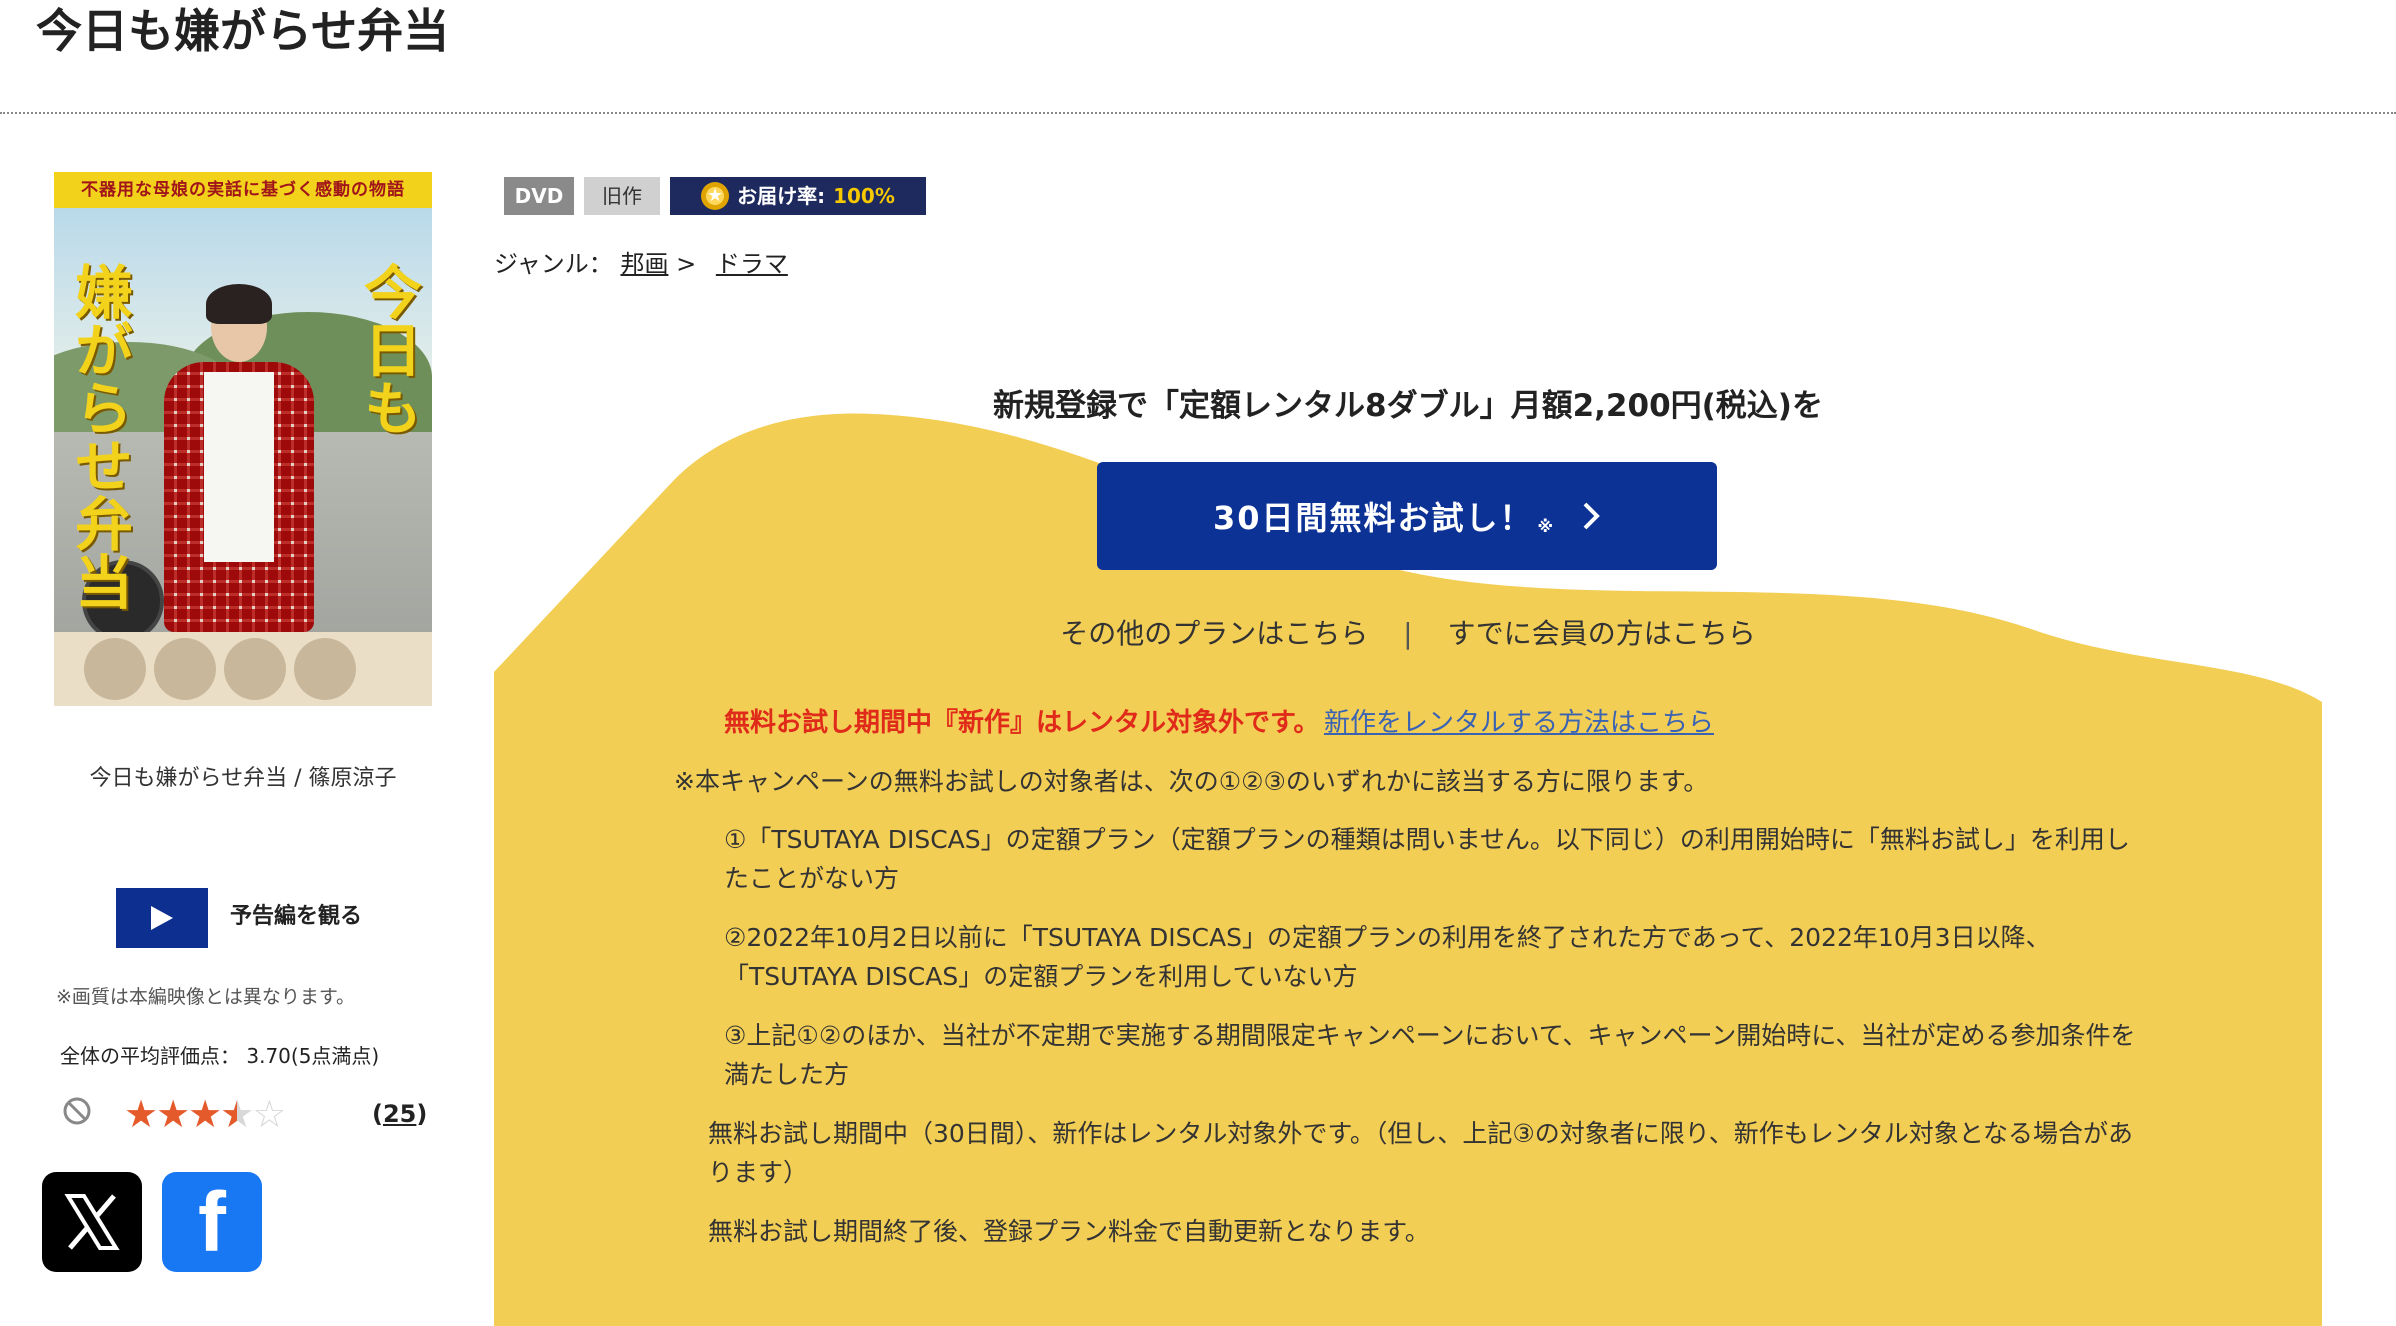 The width and height of the screenshot is (2396, 1326). I want to click on members-link: すでに会員の方はこちら, so click(1601, 633).